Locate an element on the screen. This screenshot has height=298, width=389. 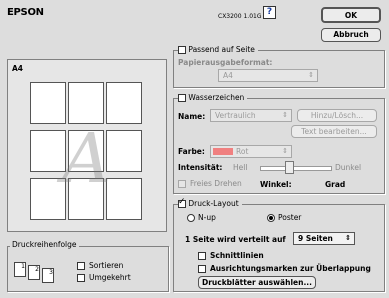
intensity-label: Intensität: is located at coordinates (200, 167).